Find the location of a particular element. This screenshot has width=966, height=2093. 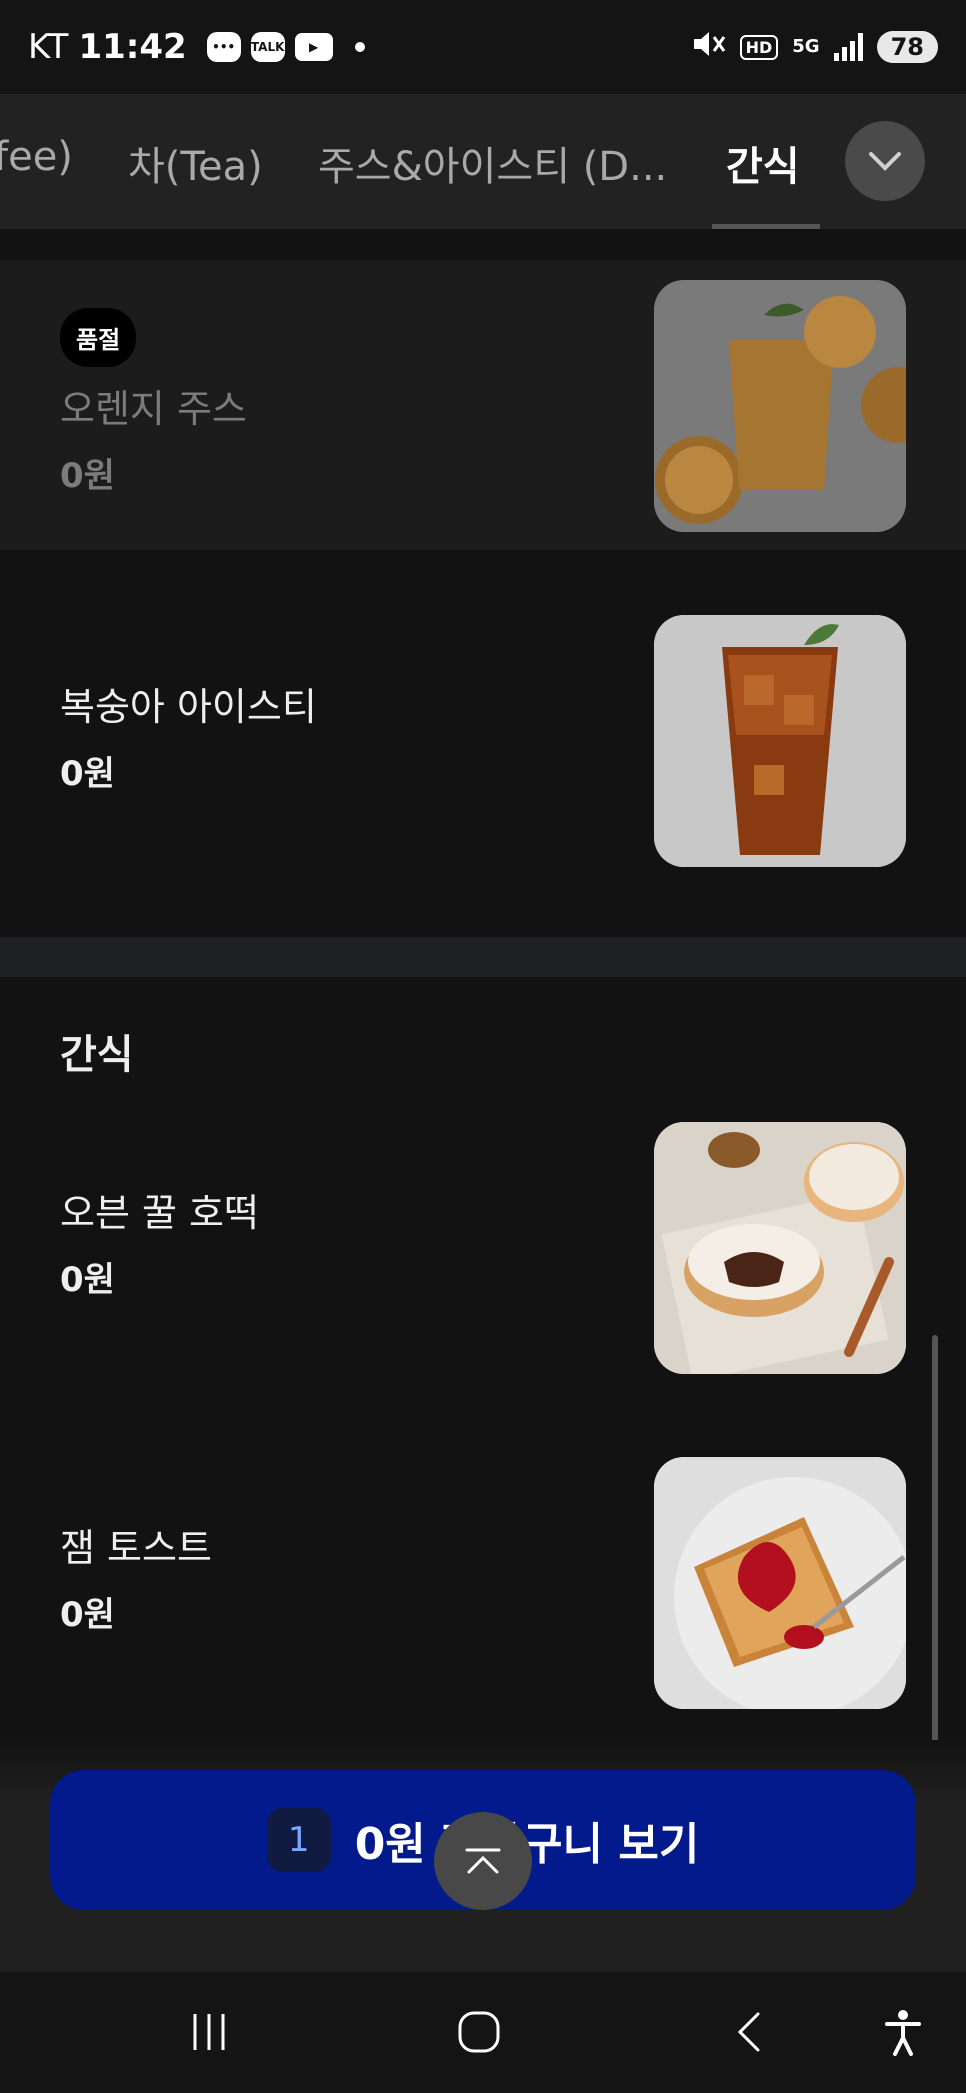

carrier-label: KT is located at coordinates (48, 47).